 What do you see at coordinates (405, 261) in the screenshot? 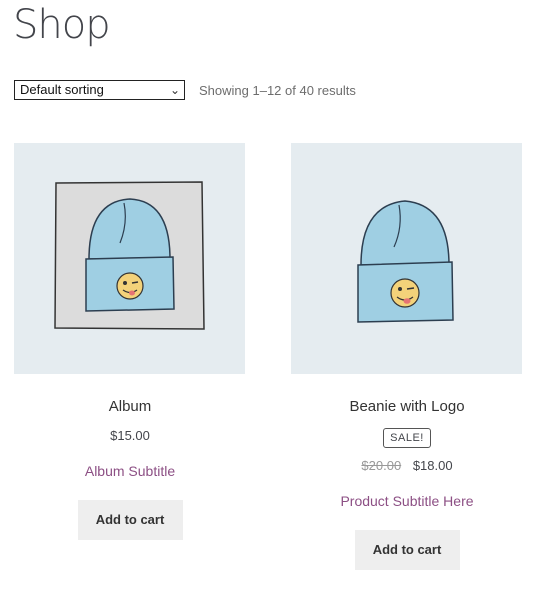
I see `beanie-illustration` at bounding box center [405, 261].